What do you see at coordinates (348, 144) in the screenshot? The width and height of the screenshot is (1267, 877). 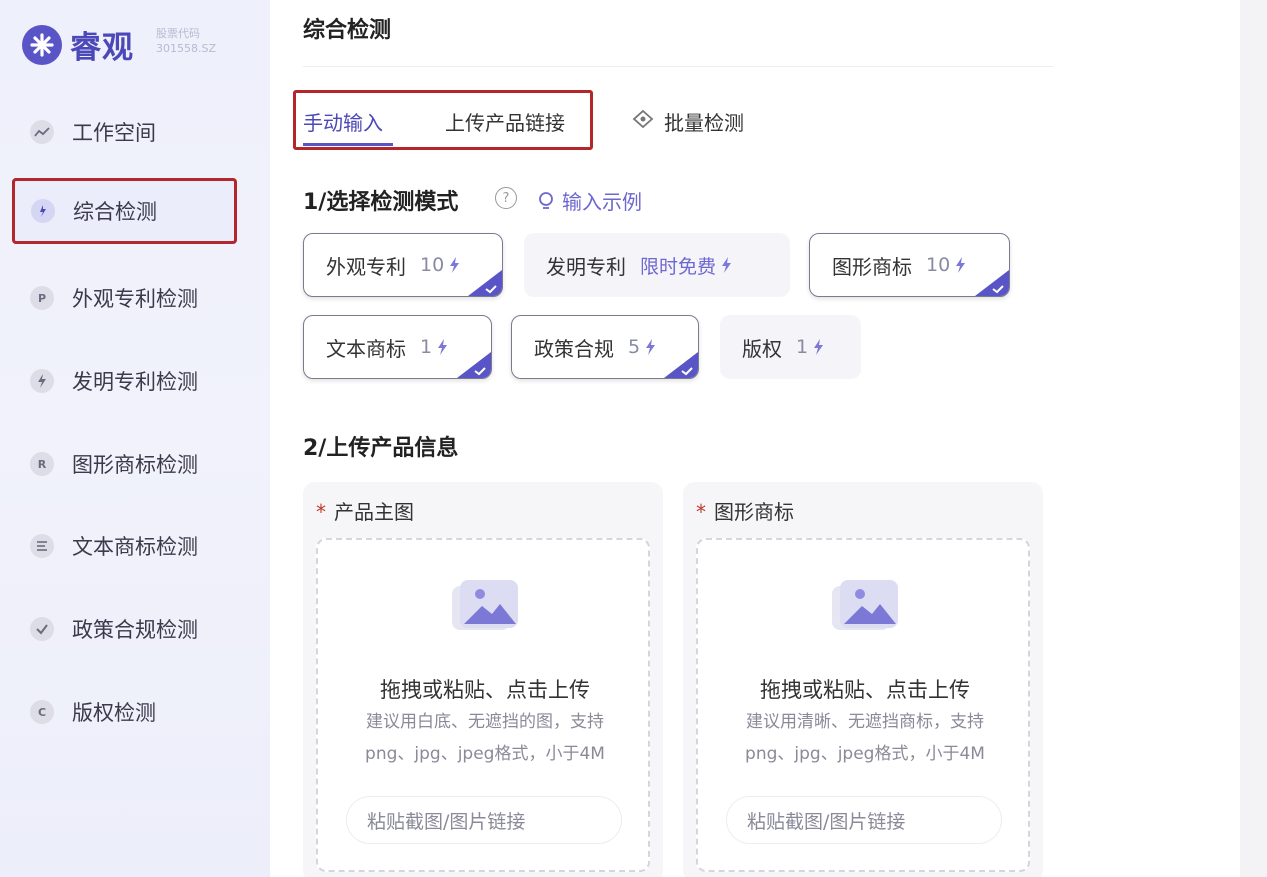 I see `active-tab-indicator` at bounding box center [348, 144].